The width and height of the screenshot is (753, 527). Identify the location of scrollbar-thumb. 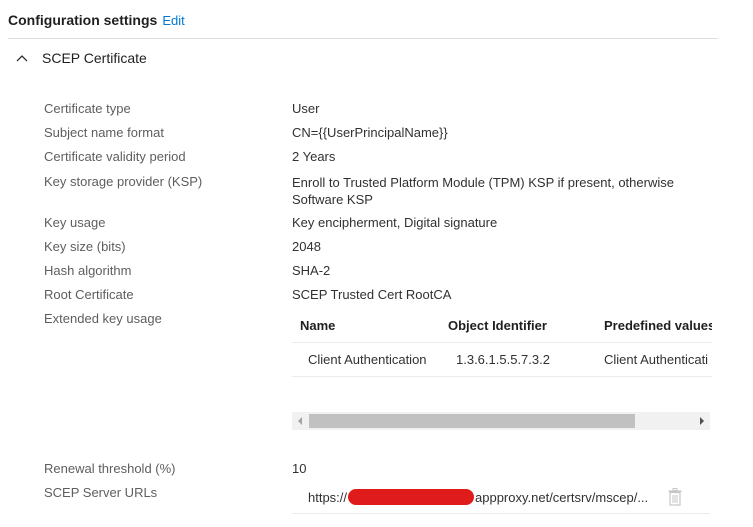
(472, 421).